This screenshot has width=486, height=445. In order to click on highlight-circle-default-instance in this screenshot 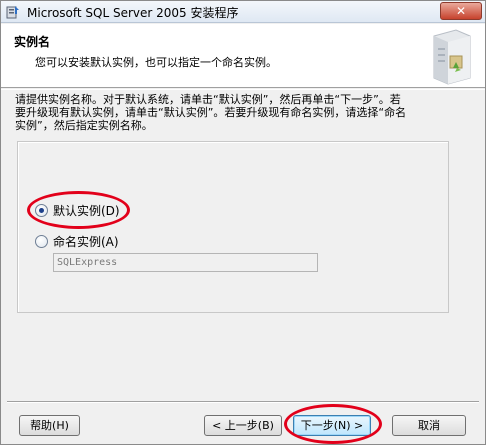, I will do `click(78, 210)`.